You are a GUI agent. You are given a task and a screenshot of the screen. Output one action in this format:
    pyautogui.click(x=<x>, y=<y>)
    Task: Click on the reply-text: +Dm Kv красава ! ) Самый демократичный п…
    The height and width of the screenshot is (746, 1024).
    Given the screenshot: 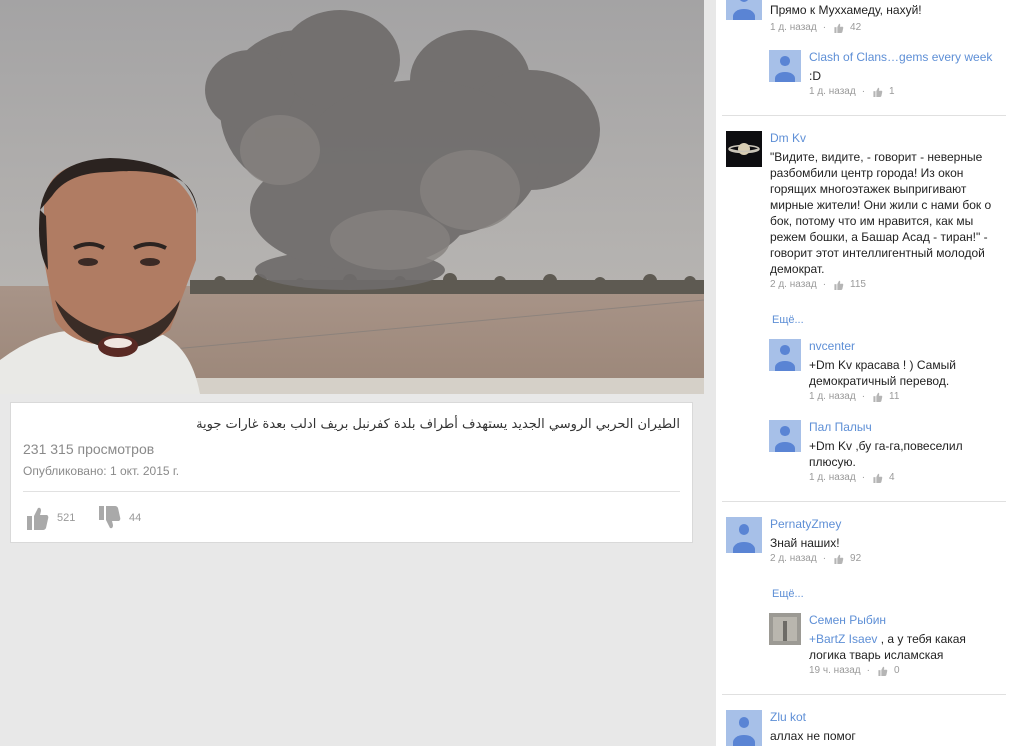 What is the action you would take?
    pyautogui.click(x=882, y=373)
    